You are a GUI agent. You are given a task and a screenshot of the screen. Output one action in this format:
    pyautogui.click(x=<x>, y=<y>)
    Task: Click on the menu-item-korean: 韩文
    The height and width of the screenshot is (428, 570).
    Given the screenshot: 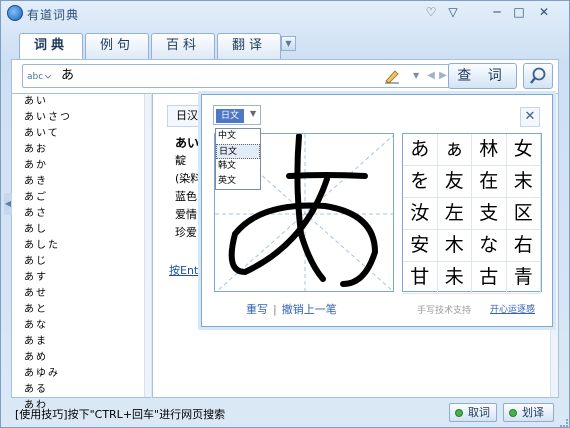 What is the action you would take?
    pyautogui.click(x=238, y=166)
    